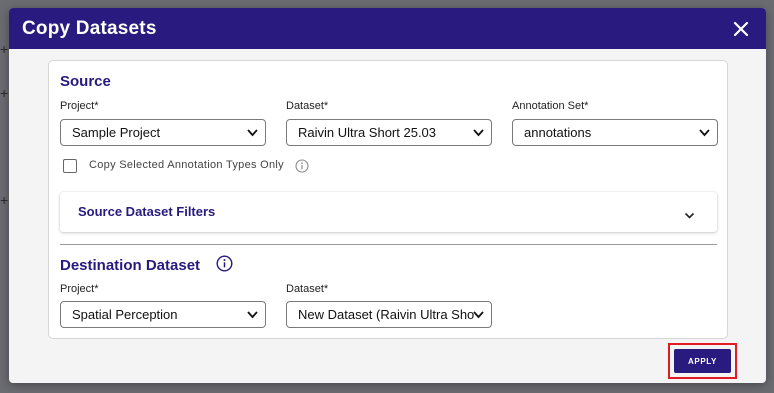 This screenshot has height=393, width=774. I want to click on destination-dataset-label: Dataset*, so click(307, 289).